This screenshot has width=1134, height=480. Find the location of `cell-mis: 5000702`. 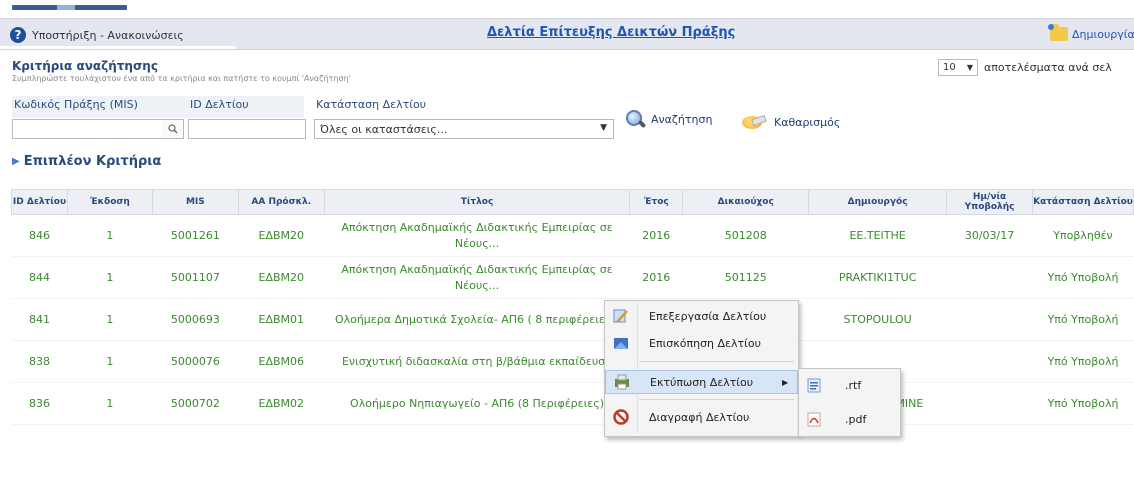

cell-mis: 5000702 is located at coordinates (195, 403).